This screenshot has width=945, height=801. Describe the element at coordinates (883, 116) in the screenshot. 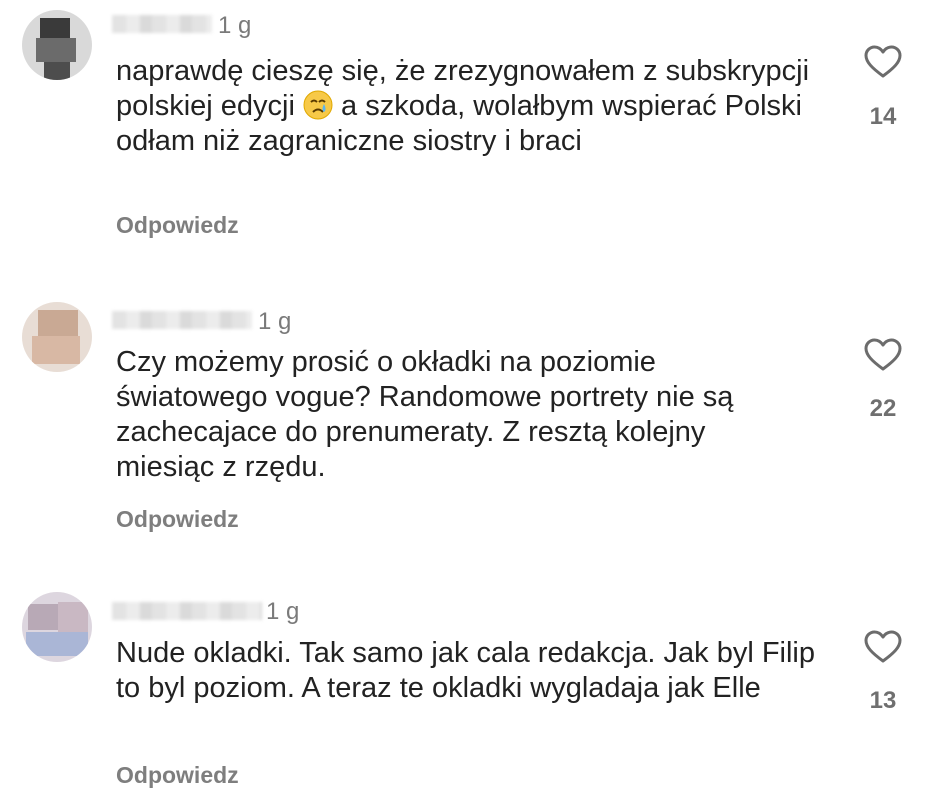

I see `like-count: 14` at that location.